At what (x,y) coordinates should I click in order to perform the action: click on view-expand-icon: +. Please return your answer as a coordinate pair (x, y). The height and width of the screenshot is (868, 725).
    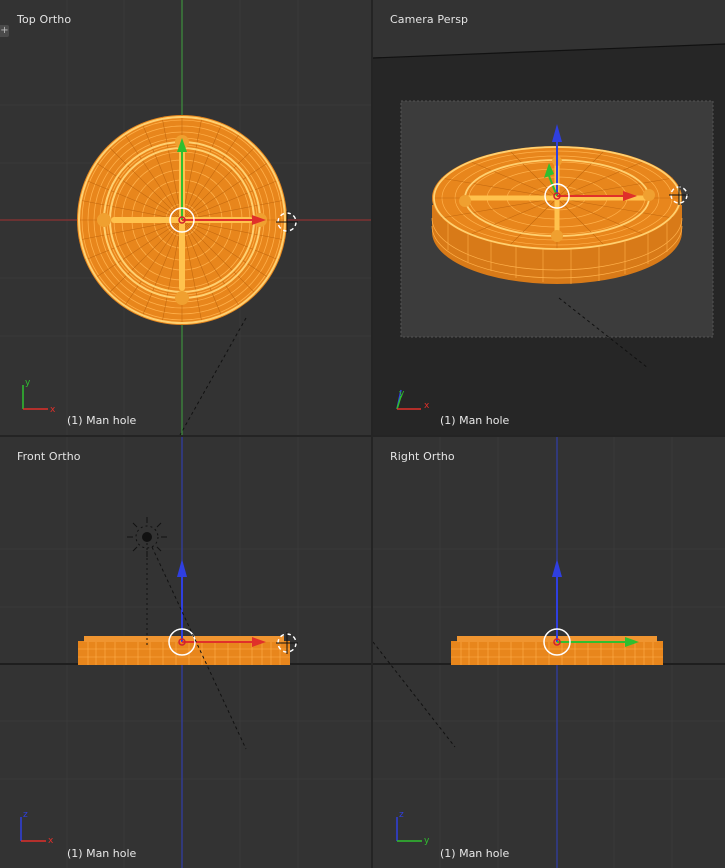
    Looking at the image, I should click on (4, 31).